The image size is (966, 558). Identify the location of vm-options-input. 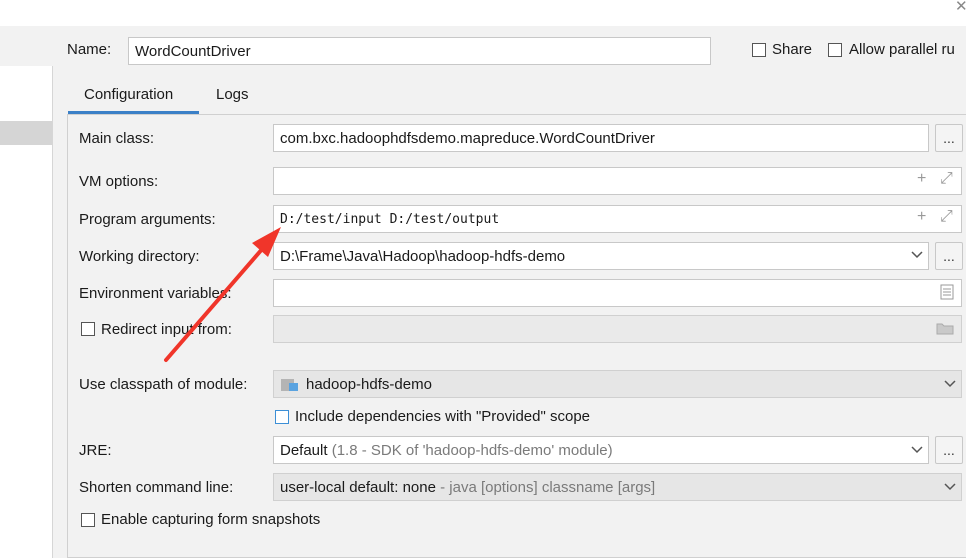
(617, 181).